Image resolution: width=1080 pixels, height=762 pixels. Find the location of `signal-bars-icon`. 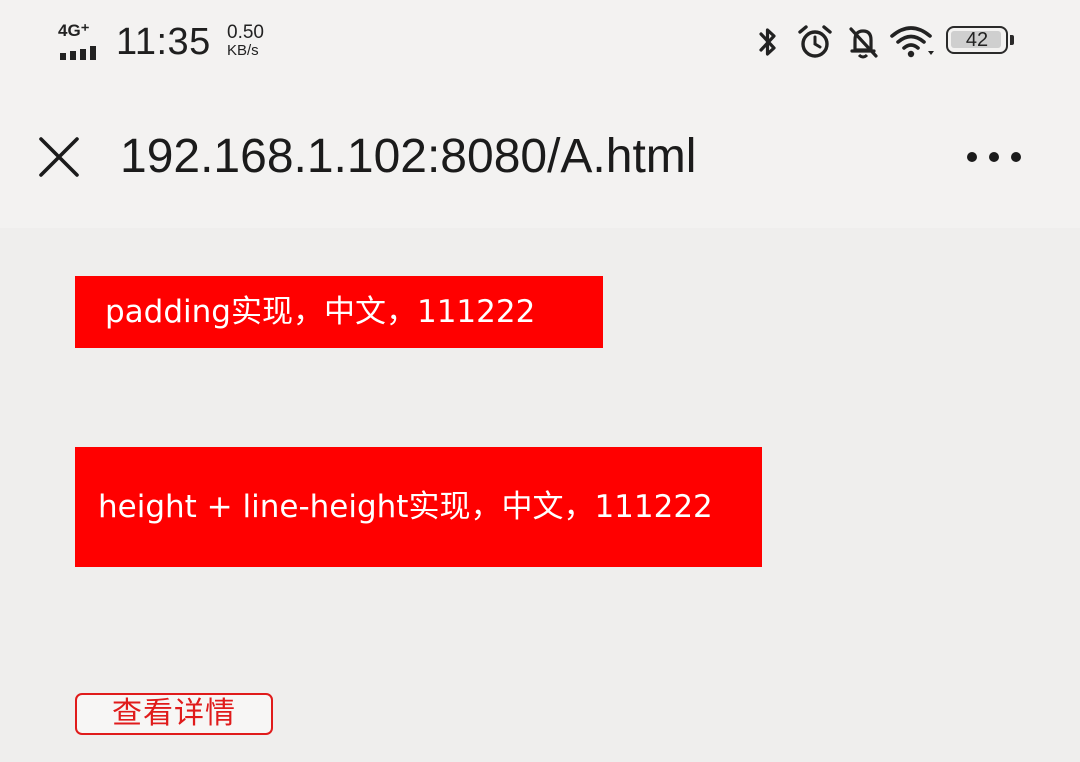

signal-bars-icon is located at coordinates (78, 53).